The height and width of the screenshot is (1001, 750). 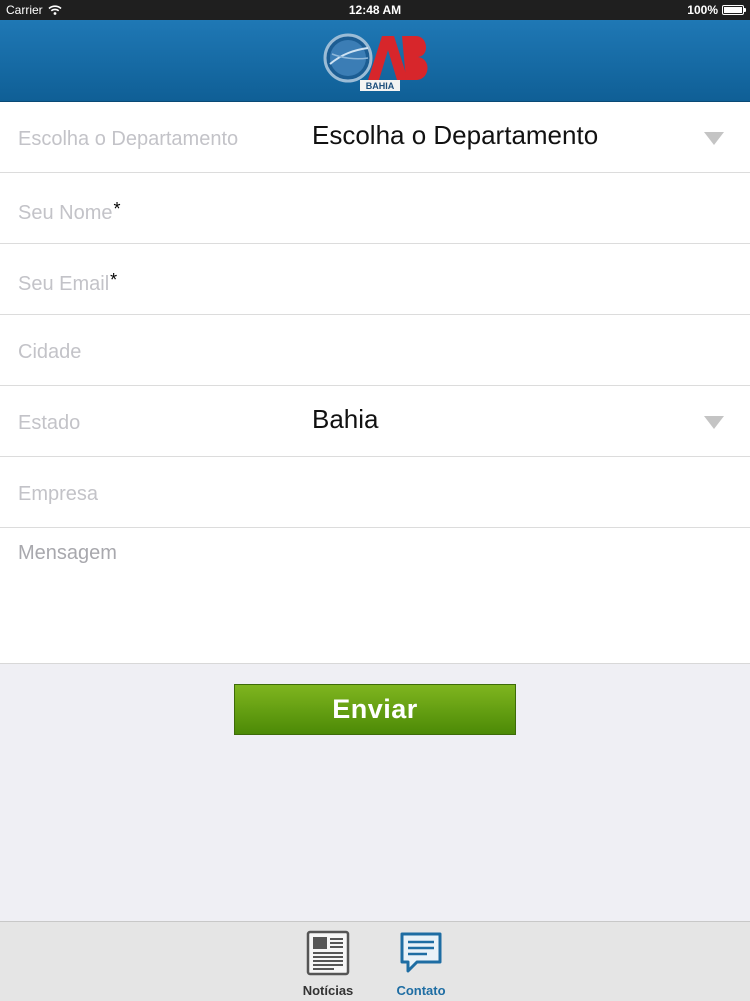 What do you see at coordinates (734, 10) in the screenshot?
I see `battery-icon` at bounding box center [734, 10].